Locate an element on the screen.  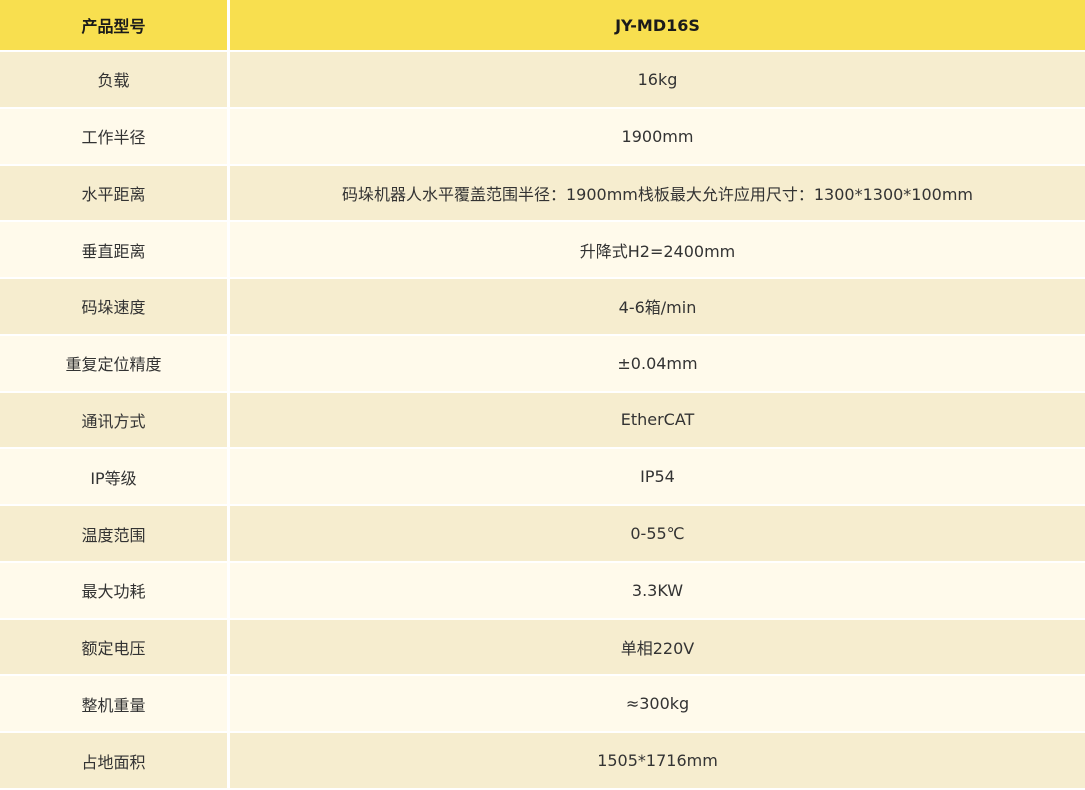
table-row: 整机重量 ≈300kg is located at coordinates (542, 705).